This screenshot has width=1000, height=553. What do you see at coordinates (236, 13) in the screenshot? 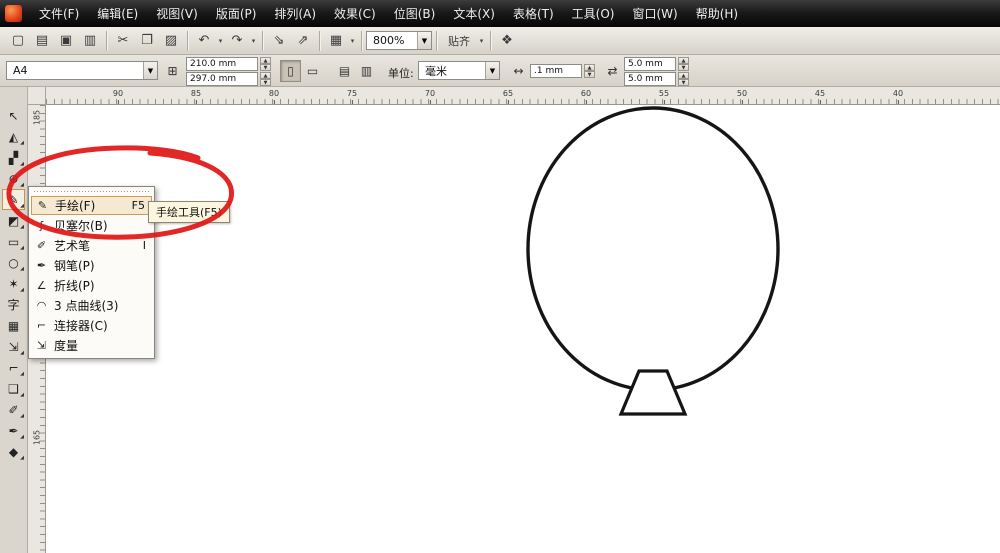
I see `menu-layout: 版面(P)` at bounding box center [236, 13].